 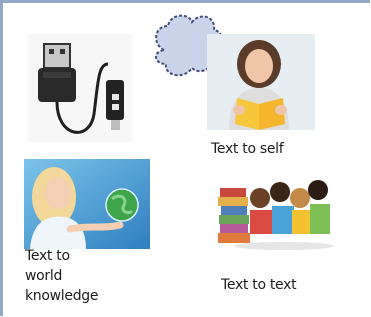 What do you see at coordinates (62, 296) in the screenshot?
I see `caption-line: knowledge` at bounding box center [62, 296].